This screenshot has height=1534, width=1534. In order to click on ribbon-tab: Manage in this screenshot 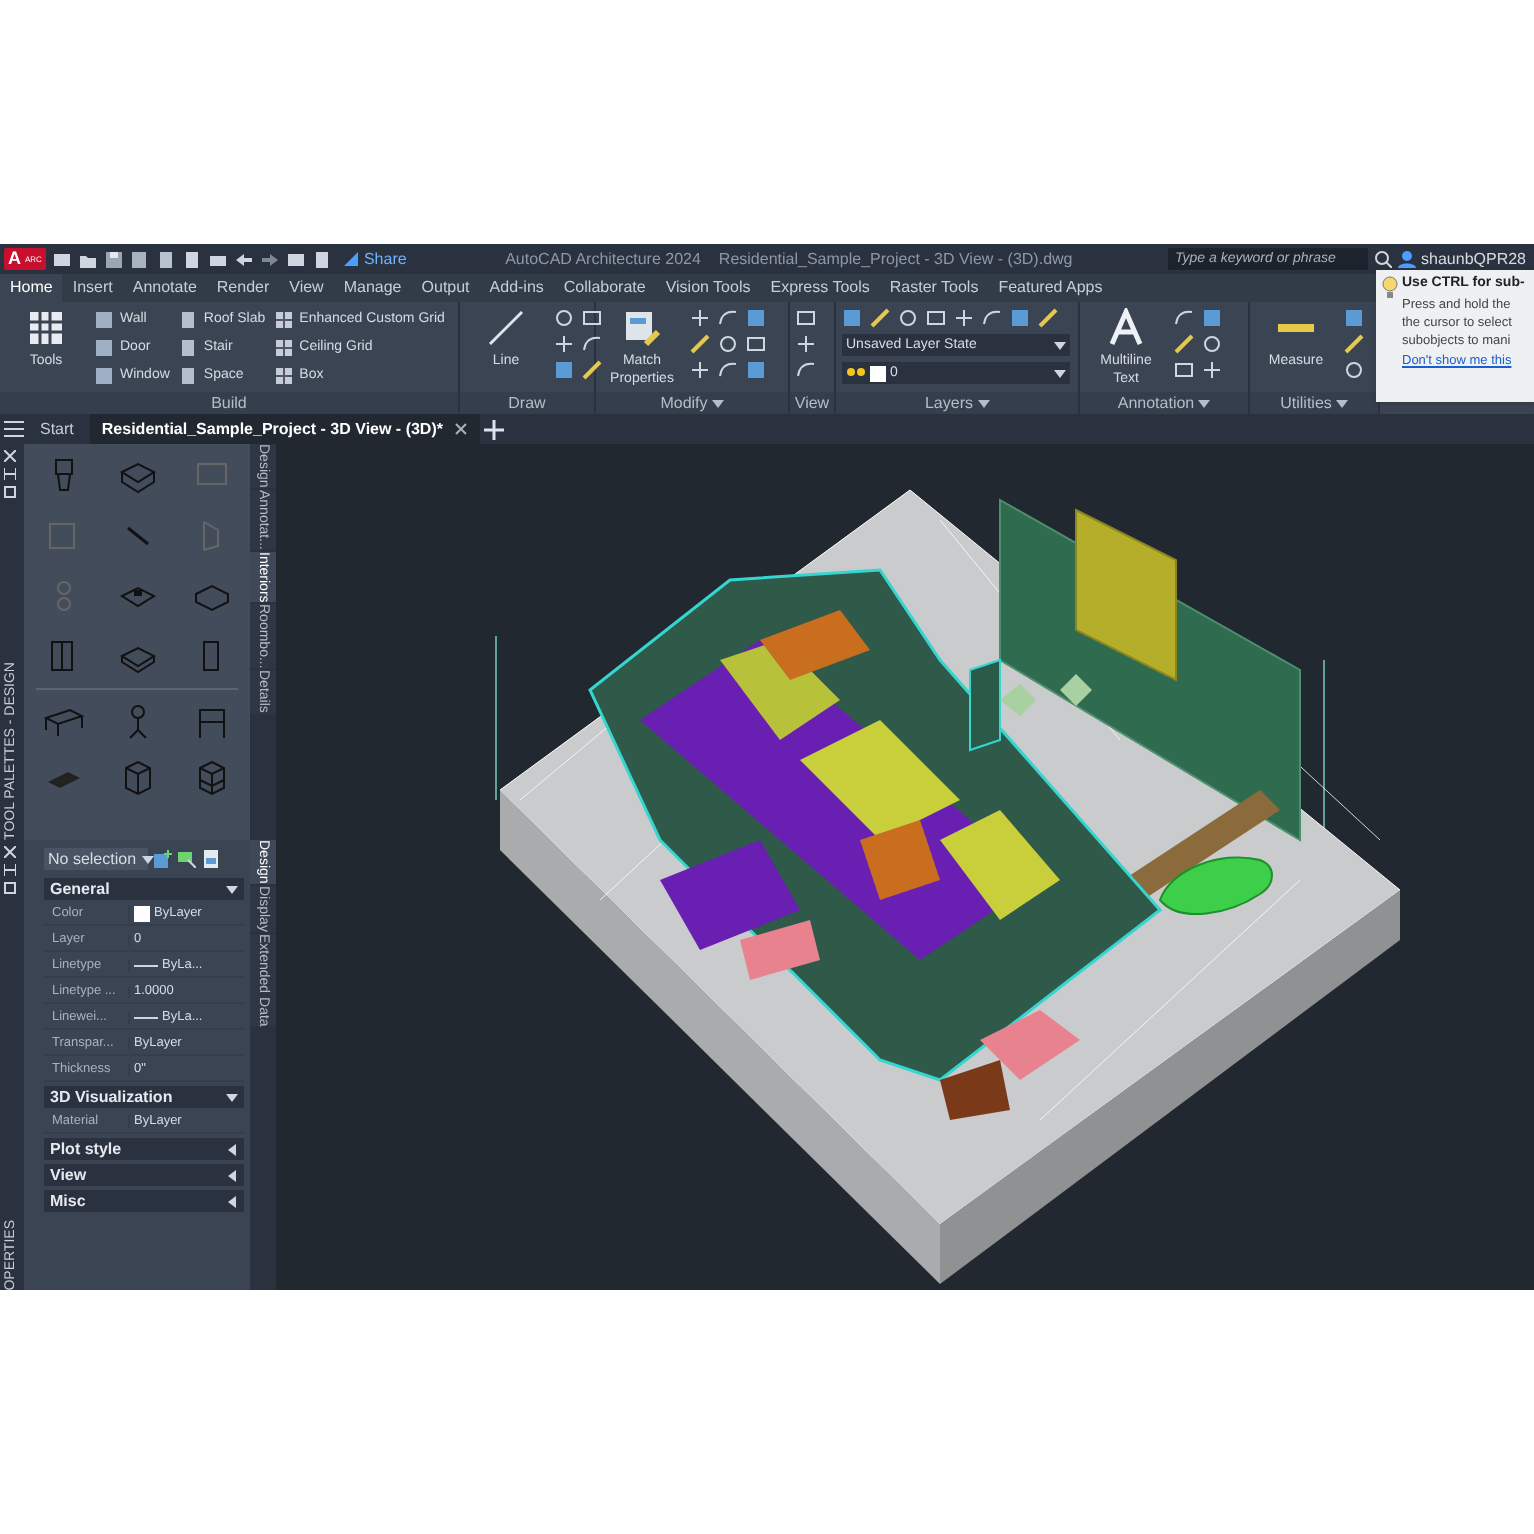, I will do `click(372, 288)`.